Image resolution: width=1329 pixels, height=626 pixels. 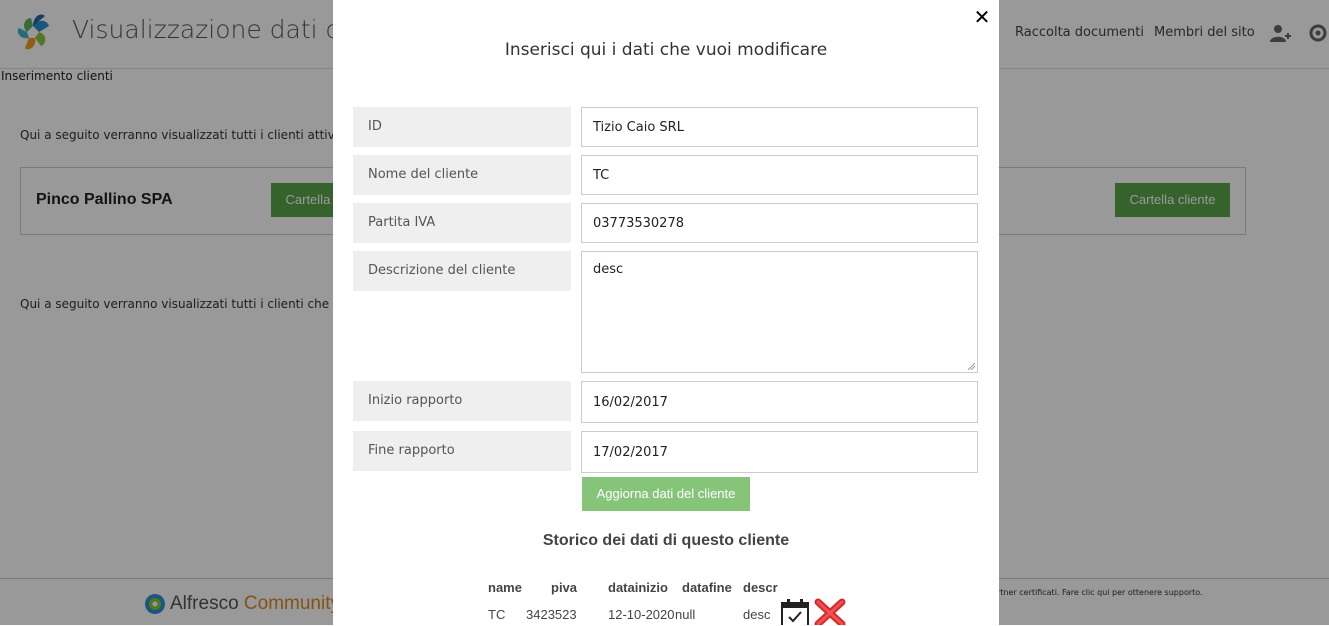 What do you see at coordinates (462, 223) in the screenshot?
I see `vat-number-label: Partita IVA` at bounding box center [462, 223].